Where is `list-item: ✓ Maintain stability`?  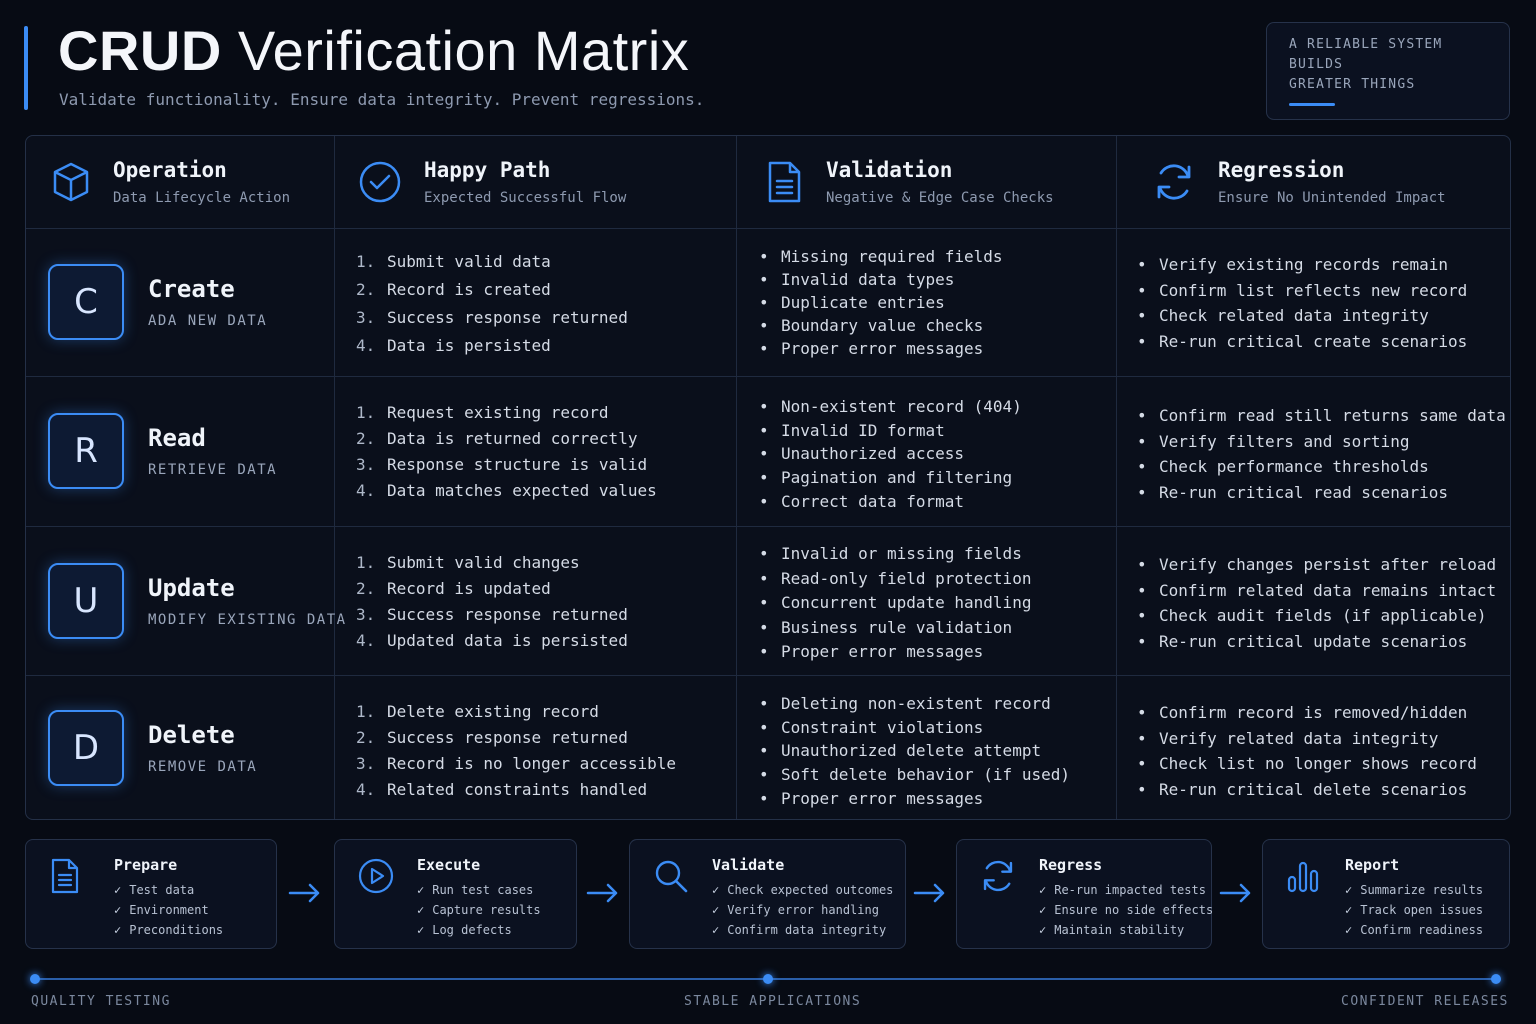 list-item: ✓ Maintain stability is located at coordinates (1112, 930).